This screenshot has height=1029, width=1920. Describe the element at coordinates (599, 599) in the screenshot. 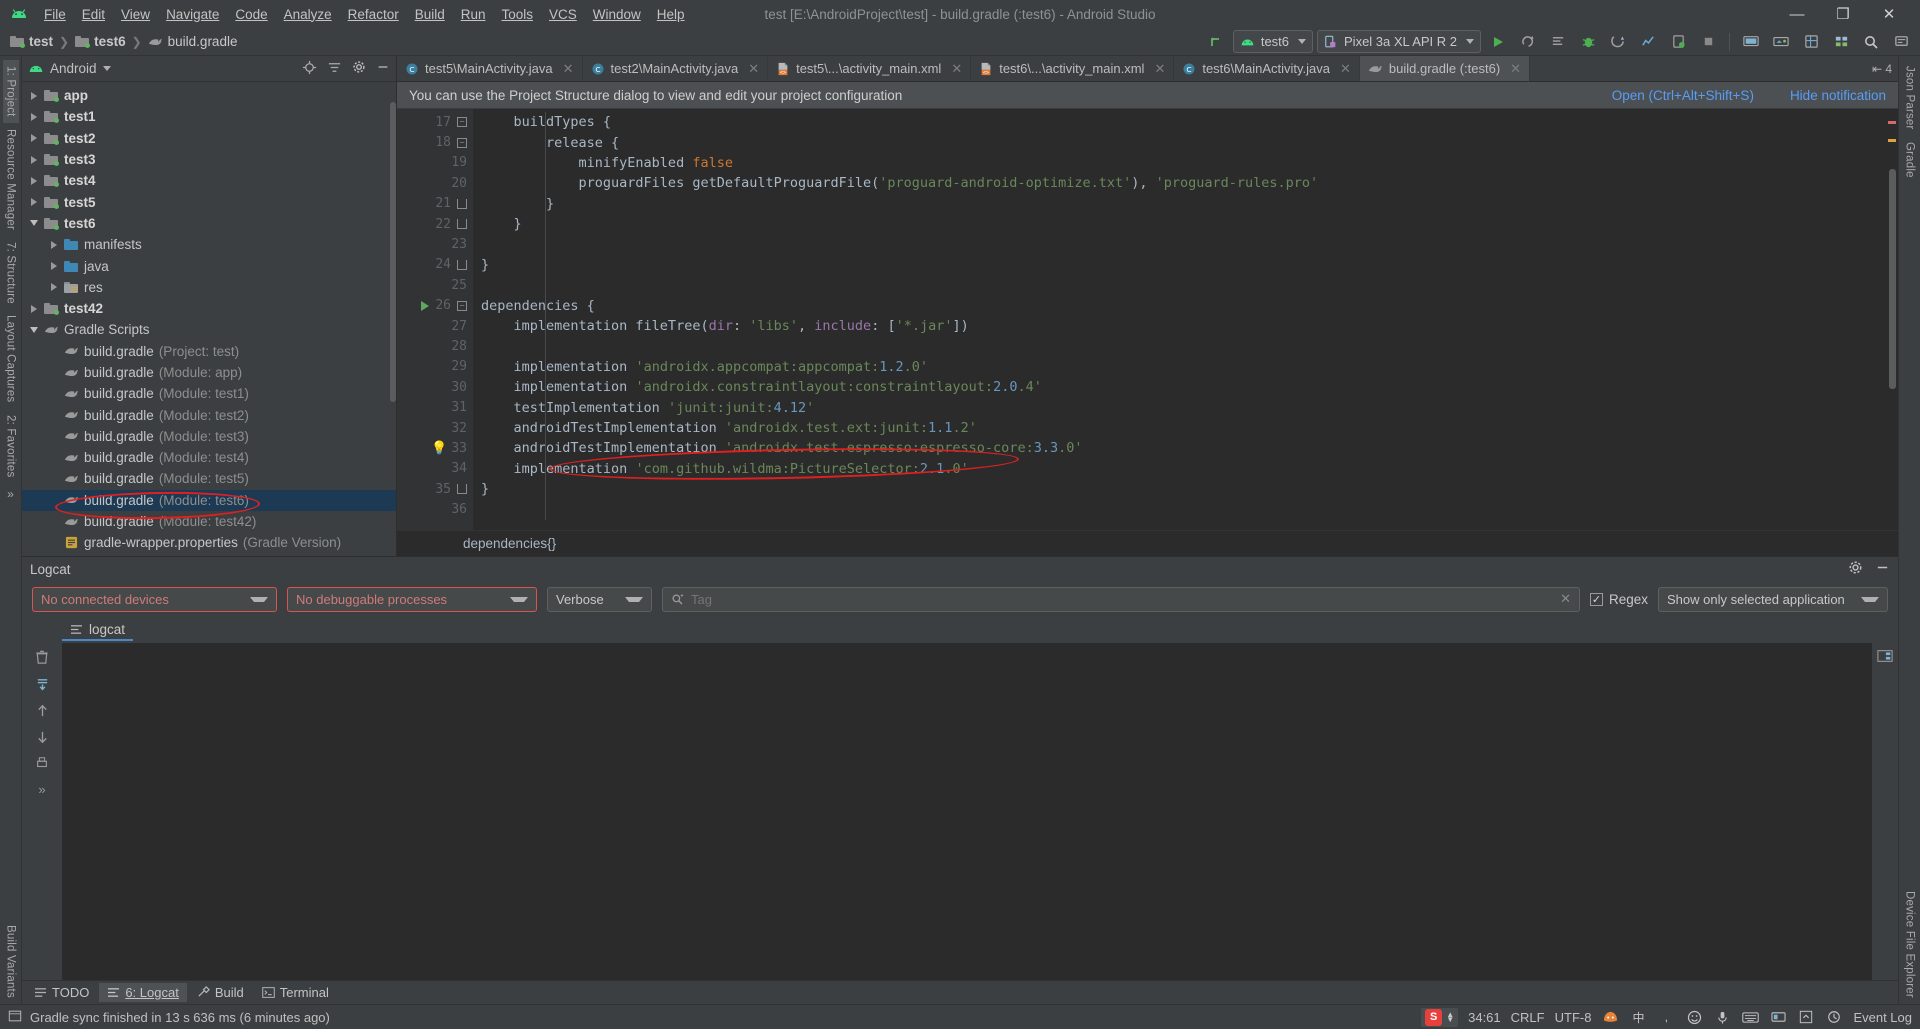

I see `log-level-dropdown: Verbose` at that location.